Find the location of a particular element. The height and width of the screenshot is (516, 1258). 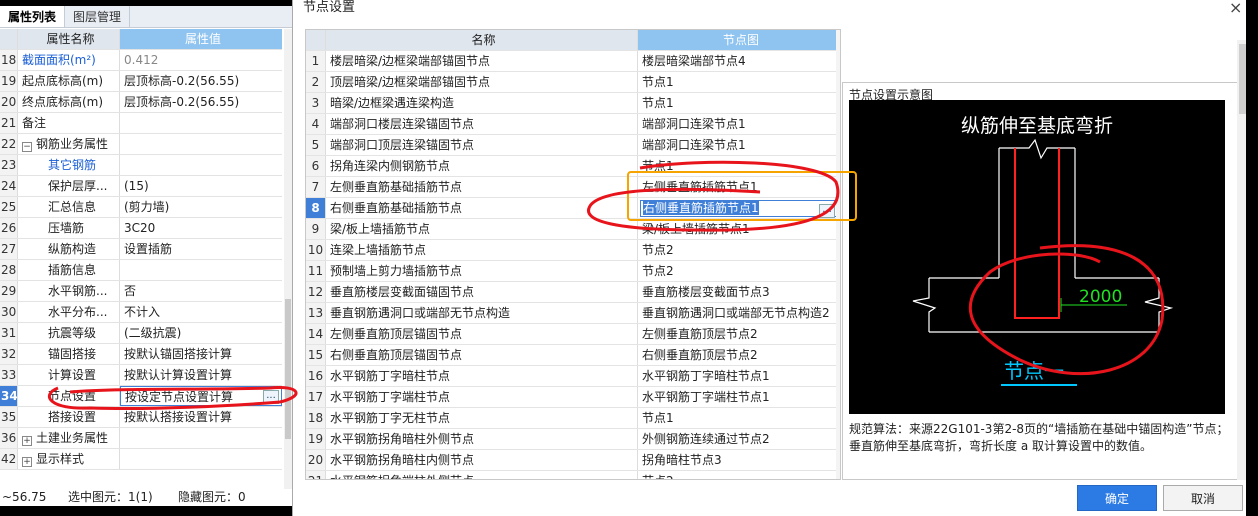

node-value: 梁/板上墙插筋节点1 is located at coordinates (739, 229).